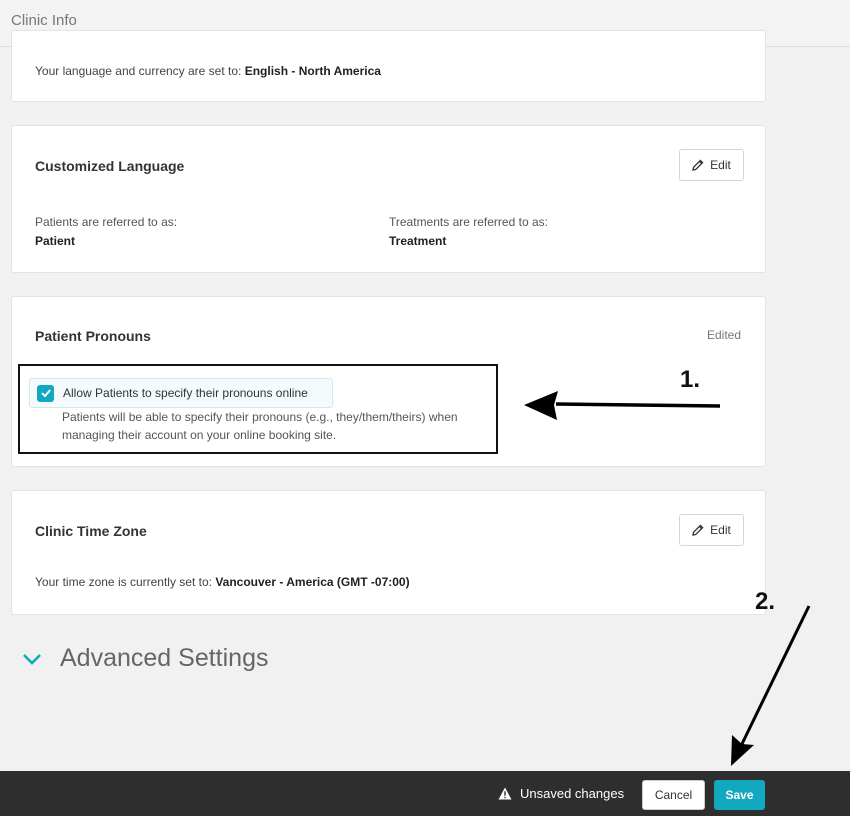 This screenshot has height=816, width=850. I want to click on treatments-label: Treatments are referred to as:, so click(468, 222).